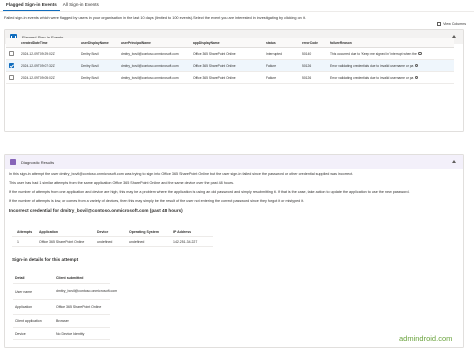 This screenshot has height=348, width=474. Describe the element at coordinates (281, 43) in the screenshot. I see `col-header-status: status` at that location.